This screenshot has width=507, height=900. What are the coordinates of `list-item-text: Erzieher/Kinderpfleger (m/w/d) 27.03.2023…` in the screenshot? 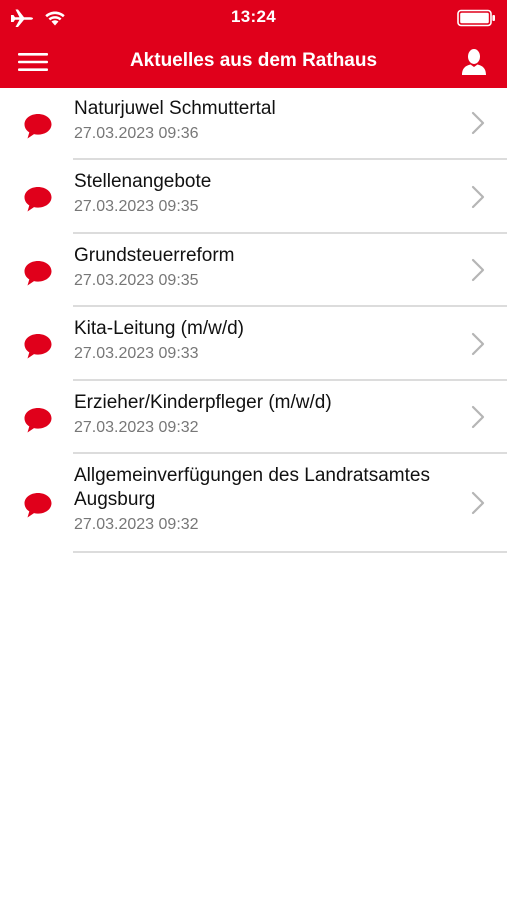 It's located at (260, 414).